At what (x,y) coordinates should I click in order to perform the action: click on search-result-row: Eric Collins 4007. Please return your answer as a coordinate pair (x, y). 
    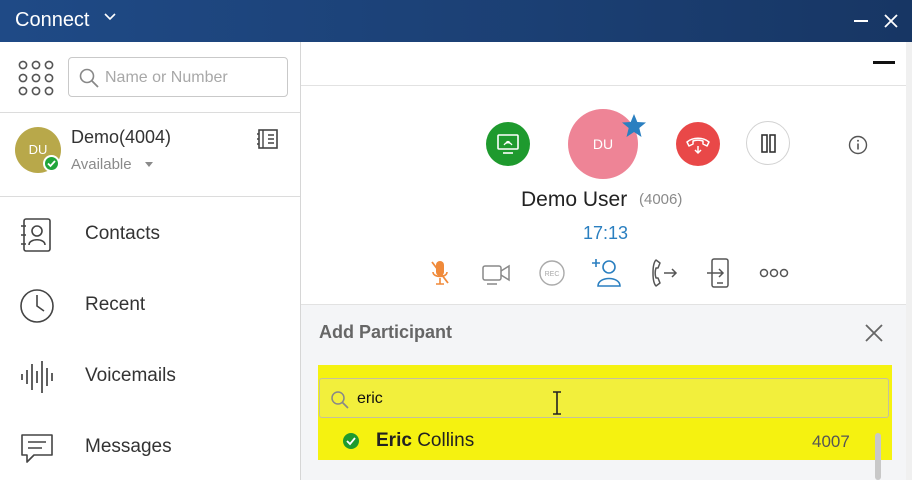
    Looking at the image, I should click on (594, 441).